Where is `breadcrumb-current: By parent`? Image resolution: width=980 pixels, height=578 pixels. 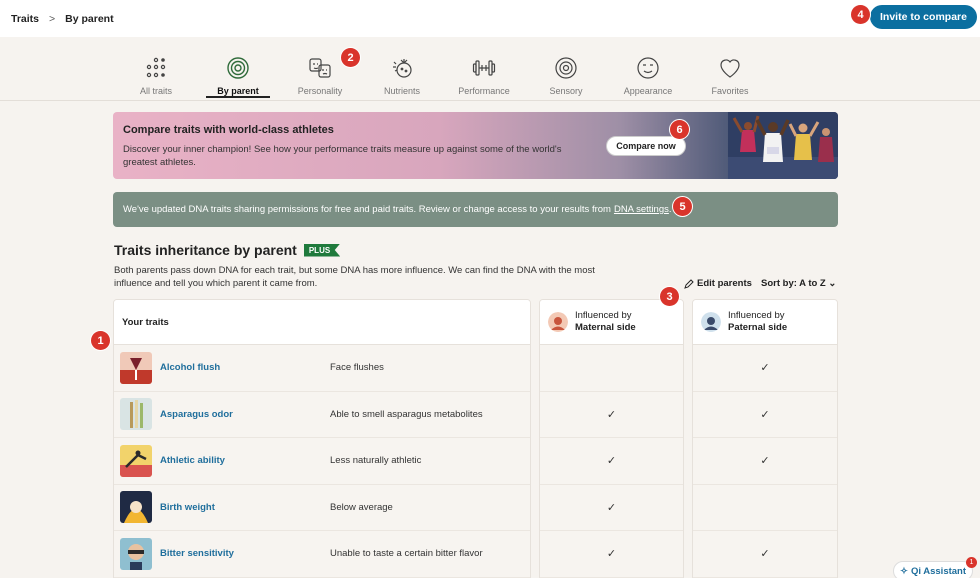 breadcrumb-current: By parent is located at coordinates (89, 18).